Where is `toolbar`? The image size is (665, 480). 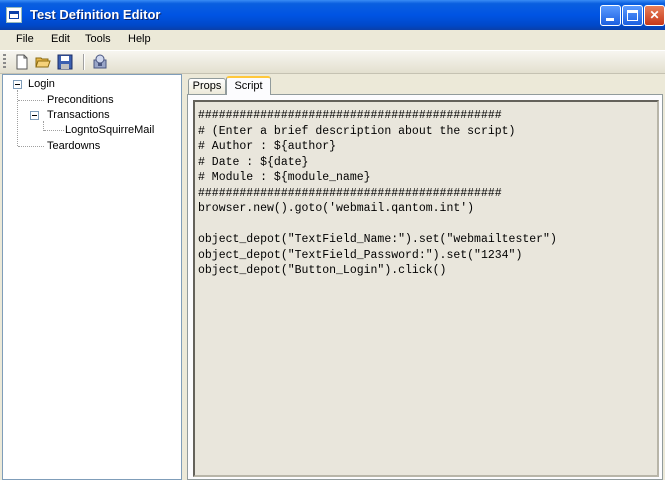
toolbar is located at coordinates (332, 62).